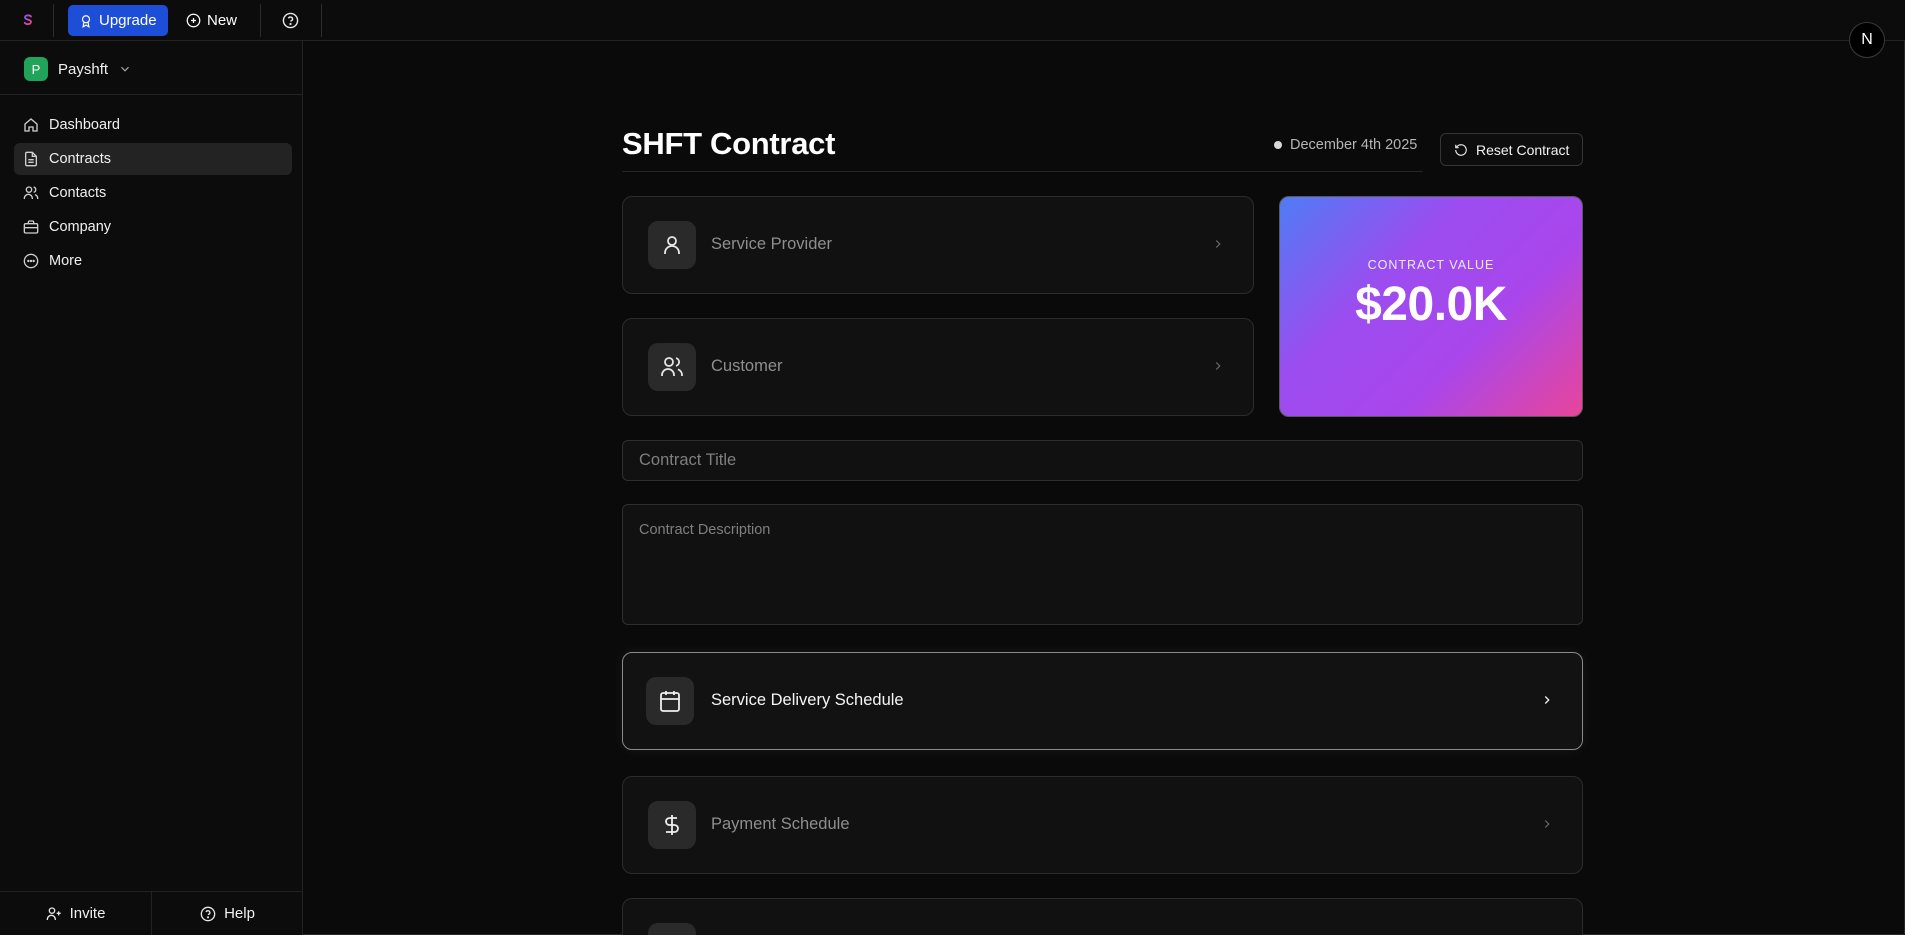 This screenshot has height=935, width=1905. Describe the element at coordinates (86, 21) in the screenshot. I see `award-icon` at that location.